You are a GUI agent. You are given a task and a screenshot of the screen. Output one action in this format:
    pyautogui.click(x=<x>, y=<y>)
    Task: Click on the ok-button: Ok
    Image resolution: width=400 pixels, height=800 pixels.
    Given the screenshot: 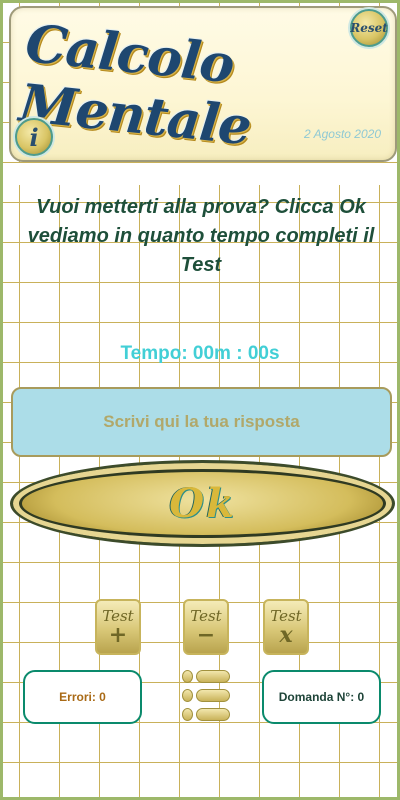 What is the action you would take?
    pyautogui.click(x=202, y=503)
    